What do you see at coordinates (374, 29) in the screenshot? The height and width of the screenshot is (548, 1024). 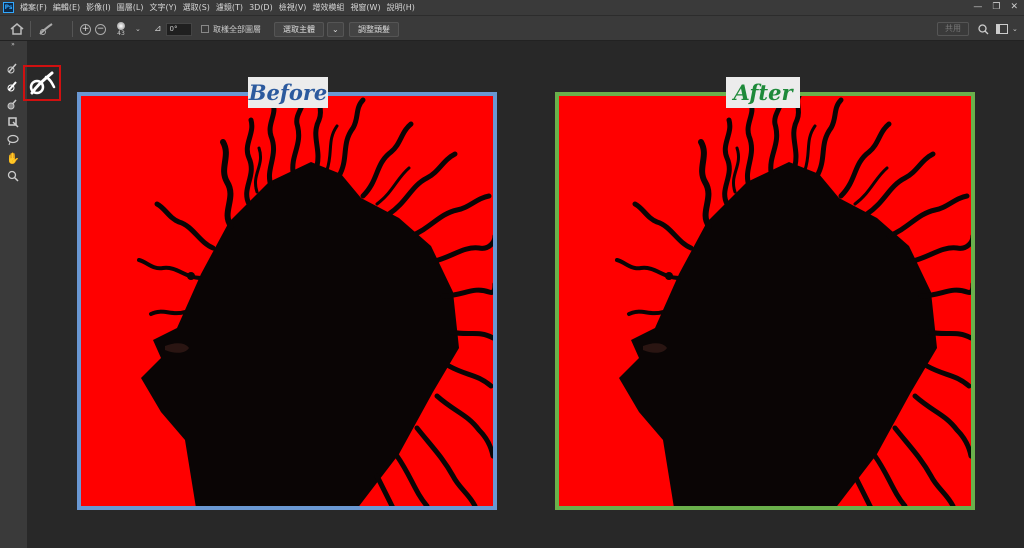 I see `refine-hair-button: 調整頭髮` at bounding box center [374, 29].